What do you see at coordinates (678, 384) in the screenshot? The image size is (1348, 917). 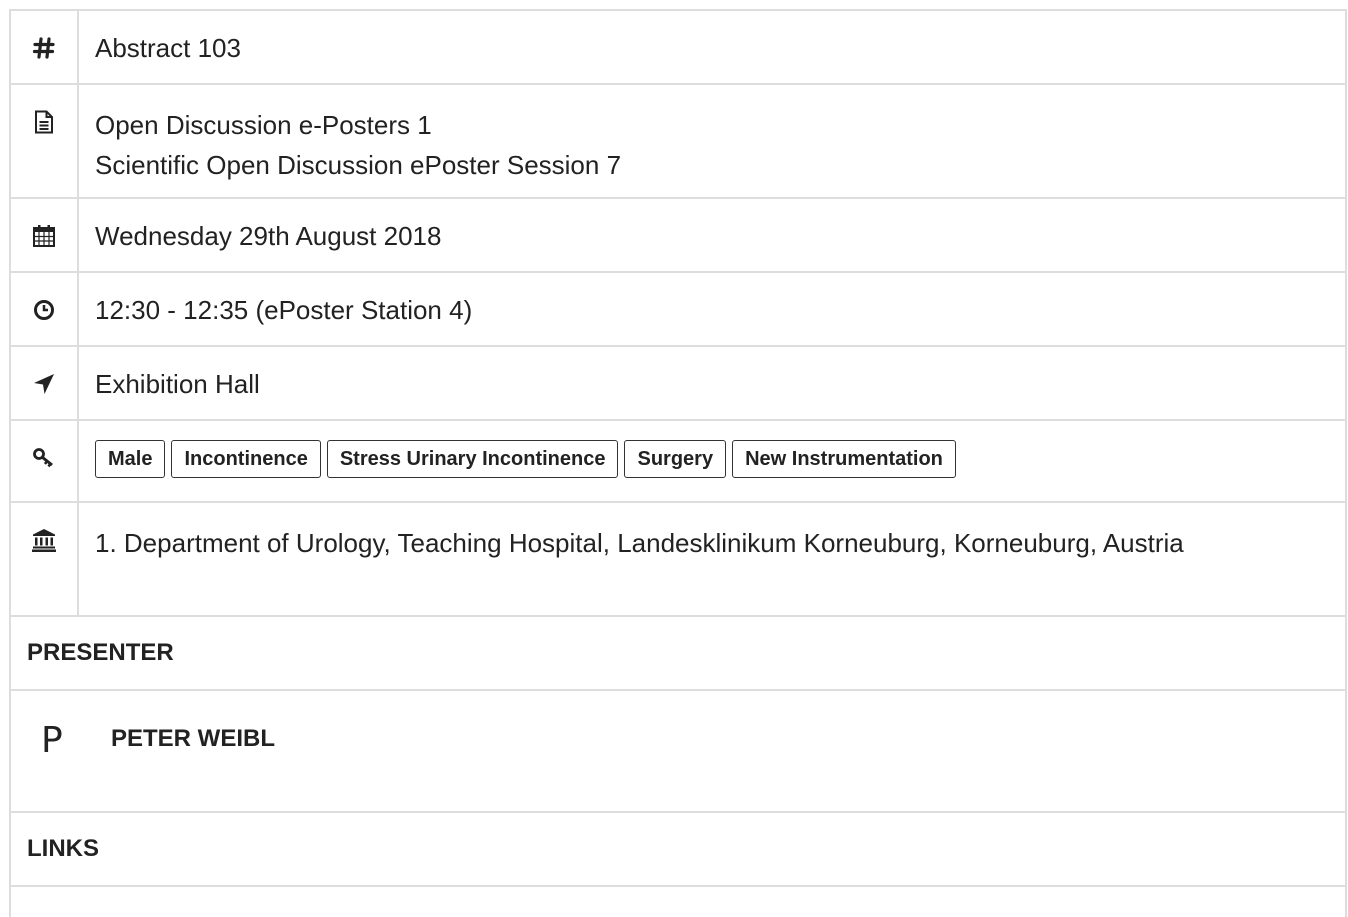 I see `location-row: Exhibition Hall` at bounding box center [678, 384].